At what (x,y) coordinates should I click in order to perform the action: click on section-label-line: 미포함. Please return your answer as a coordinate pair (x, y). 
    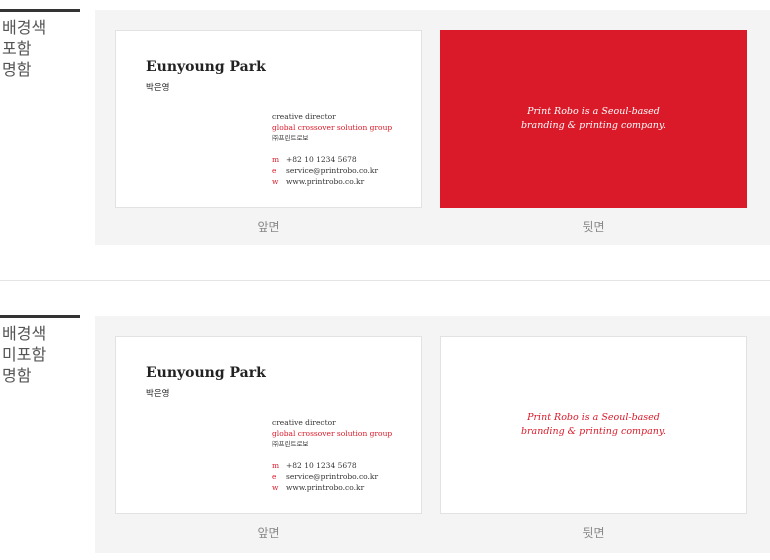
    Looking at the image, I should click on (24, 354).